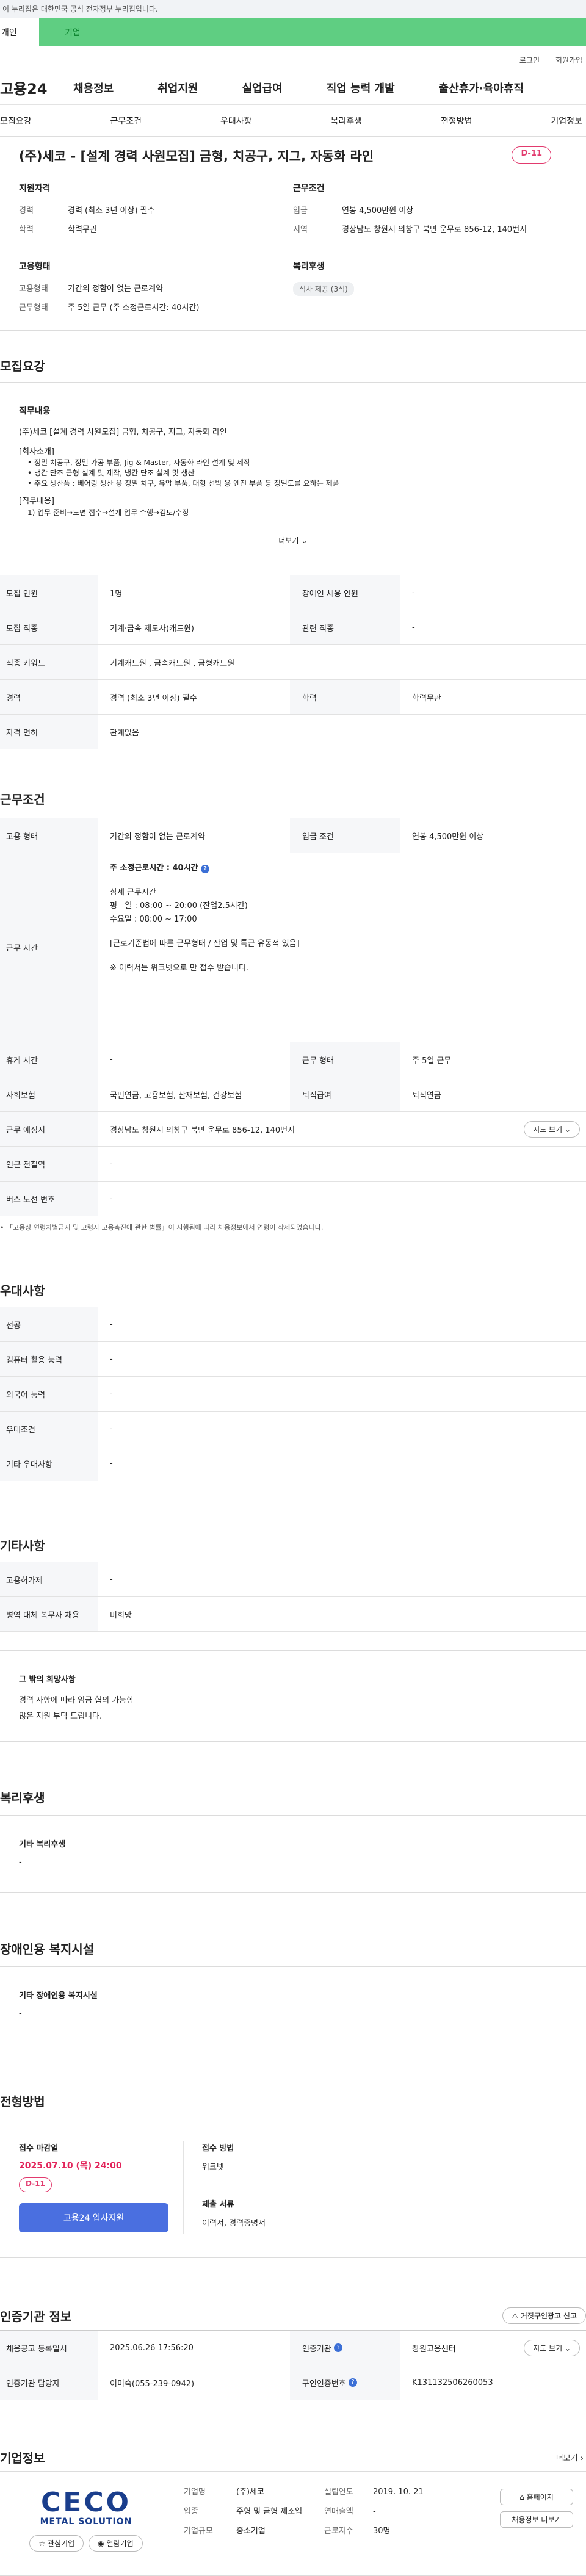 The width and height of the screenshot is (586, 2576). I want to click on gov-notice-bar: 이 누리집은 대한민국 공식 전자정부 누리집입니다., so click(293, 9).